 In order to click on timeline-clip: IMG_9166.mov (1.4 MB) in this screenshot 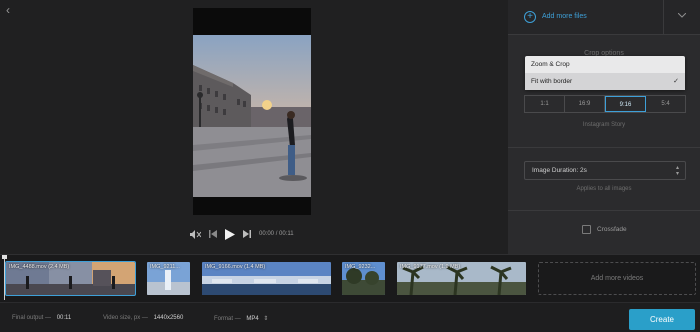, I will do `click(266, 278)`.